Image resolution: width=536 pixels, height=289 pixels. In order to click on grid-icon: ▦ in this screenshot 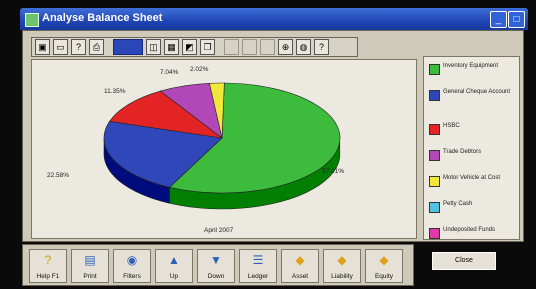, I will do `click(171, 47)`.